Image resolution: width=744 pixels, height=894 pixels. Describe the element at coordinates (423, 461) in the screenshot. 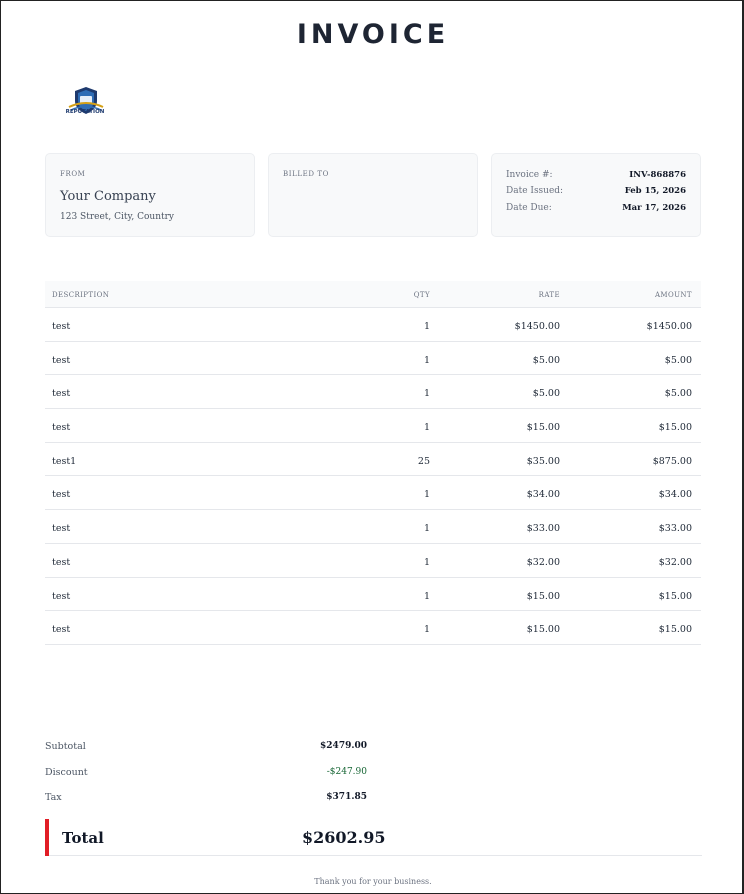

I see `row-qty: 25` at that location.